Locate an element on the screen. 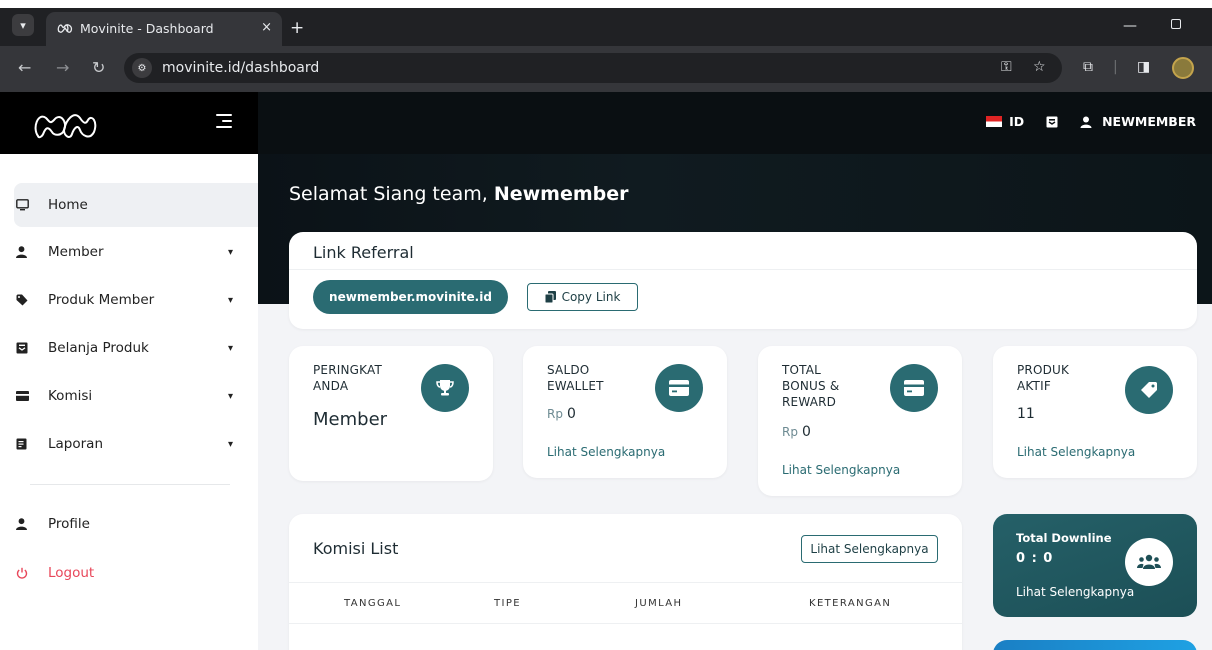 The width and height of the screenshot is (1212, 650). column-header-tipe: TIPE is located at coordinates (507, 603).